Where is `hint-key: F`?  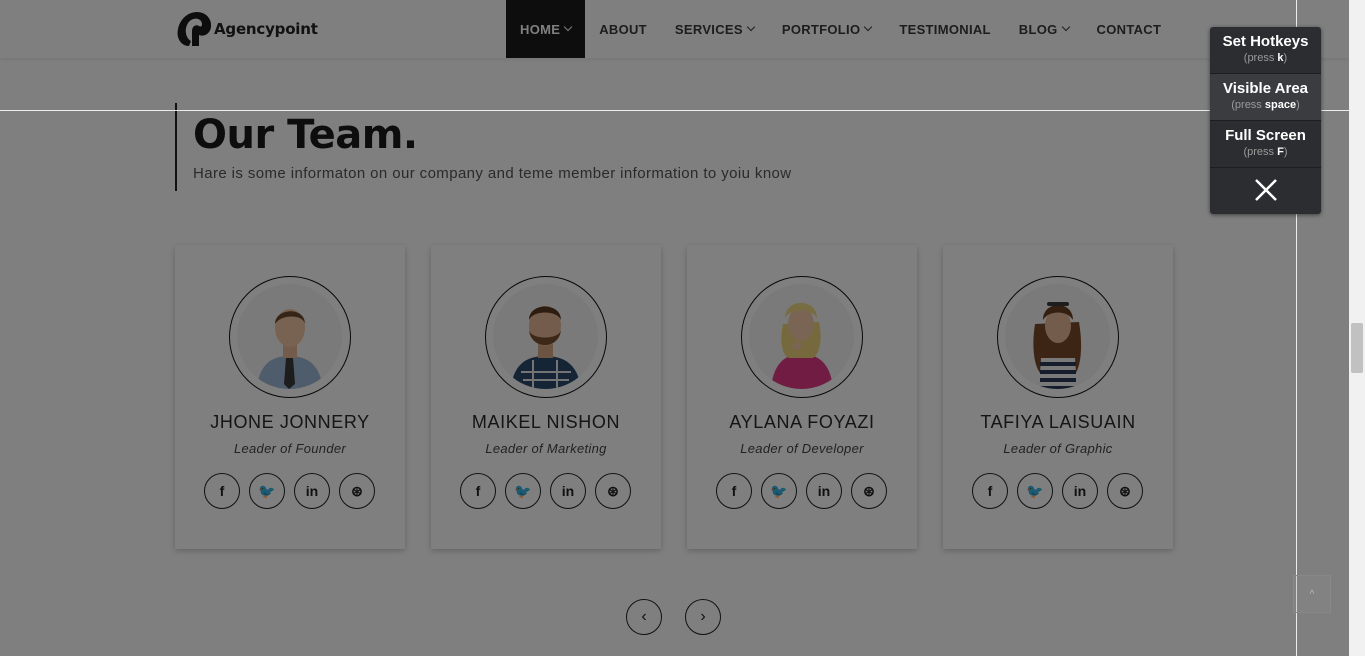
hint-key: F is located at coordinates (1280, 152).